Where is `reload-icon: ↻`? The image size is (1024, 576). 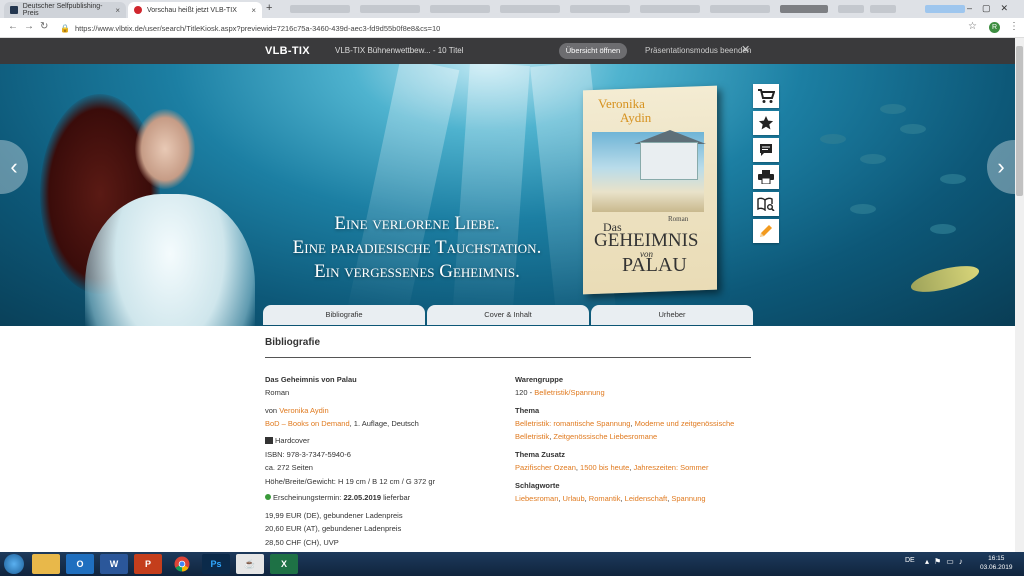
reload-icon: ↻ is located at coordinates (44, 26).